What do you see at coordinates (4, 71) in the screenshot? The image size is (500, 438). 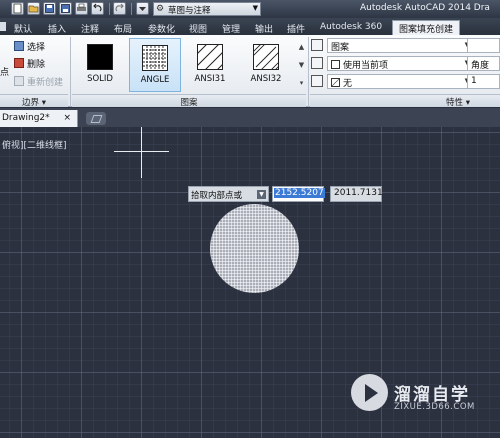 I see `pick-points-partial-label: 点` at bounding box center [4, 71].